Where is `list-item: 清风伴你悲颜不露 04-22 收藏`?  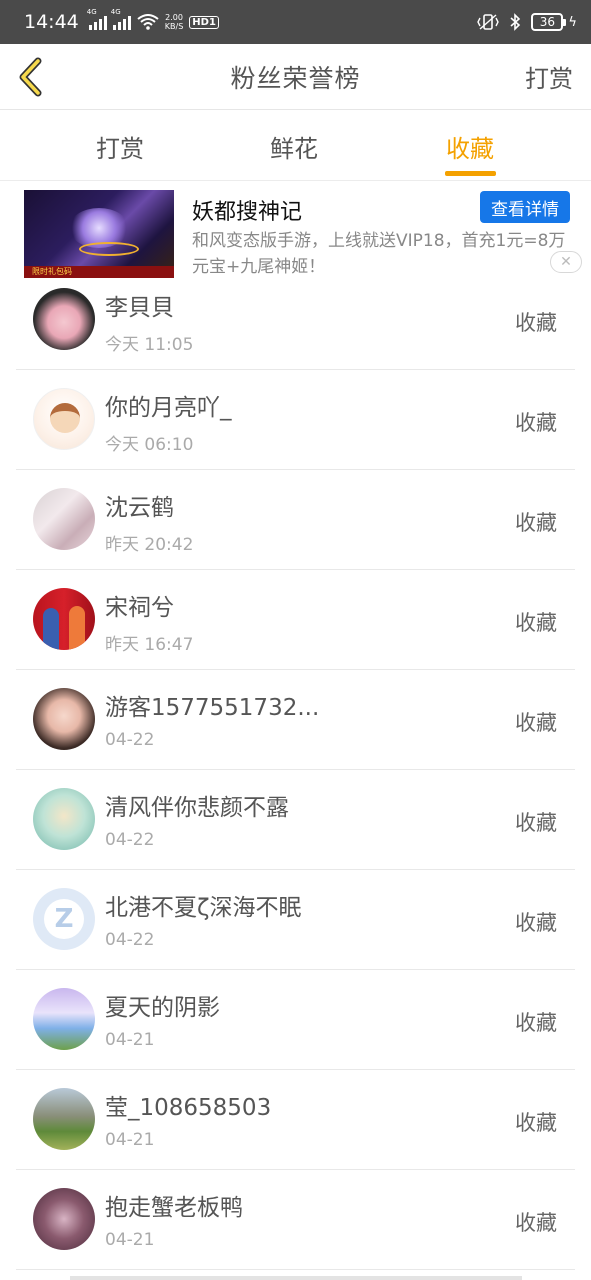 list-item: 清风伴你悲颜不露 04-22 收藏 is located at coordinates (295, 820).